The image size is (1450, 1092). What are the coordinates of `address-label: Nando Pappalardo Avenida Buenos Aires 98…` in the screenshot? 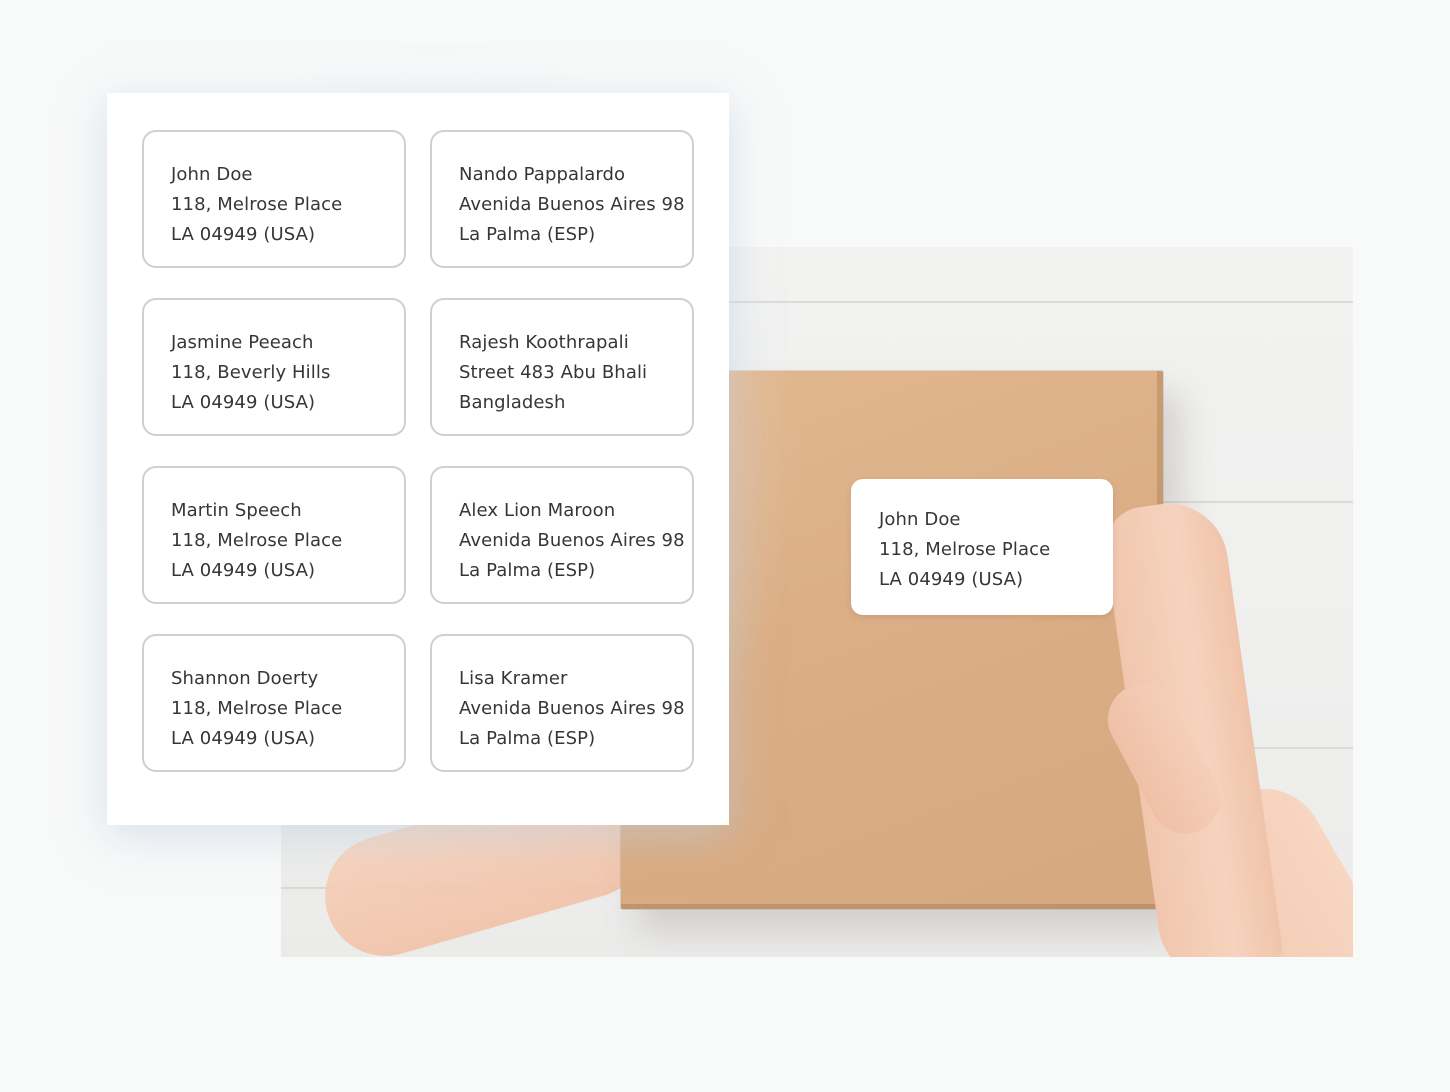 It's located at (562, 199).